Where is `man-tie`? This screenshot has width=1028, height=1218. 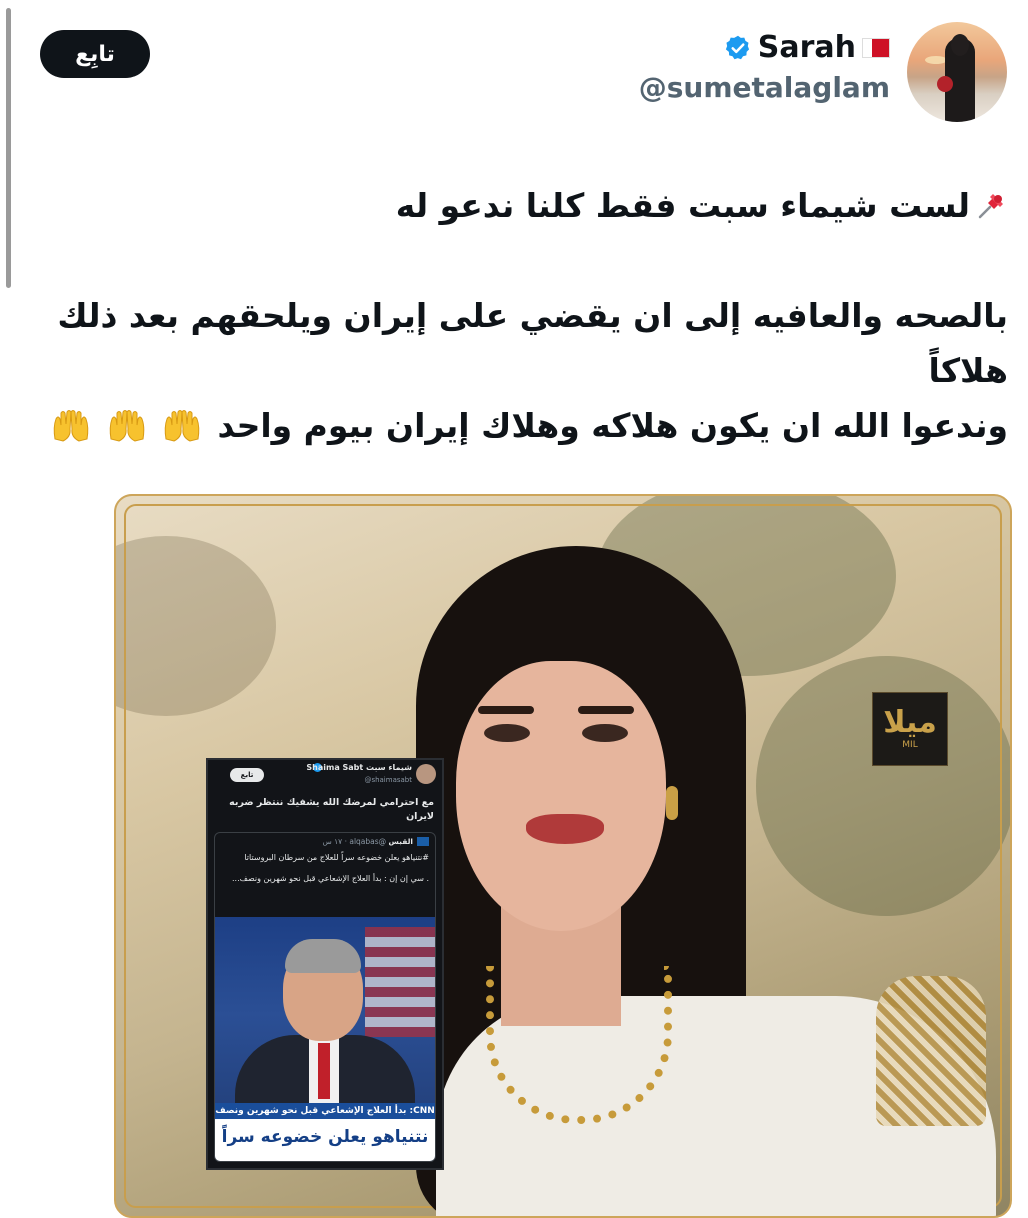
man-tie is located at coordinates (324, 1071).